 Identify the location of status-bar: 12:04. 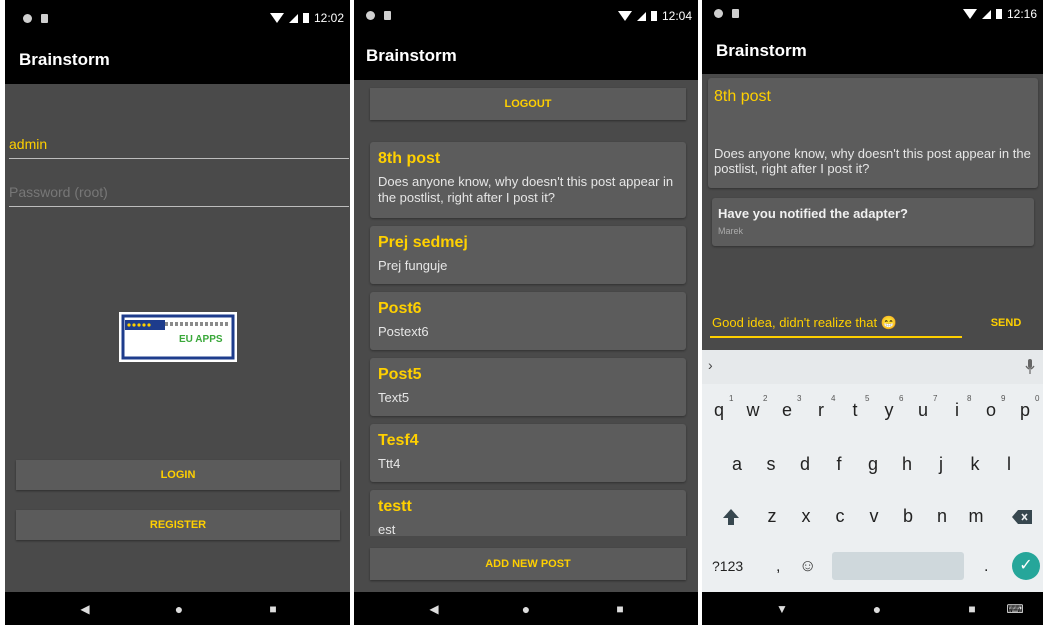
(526, 16).